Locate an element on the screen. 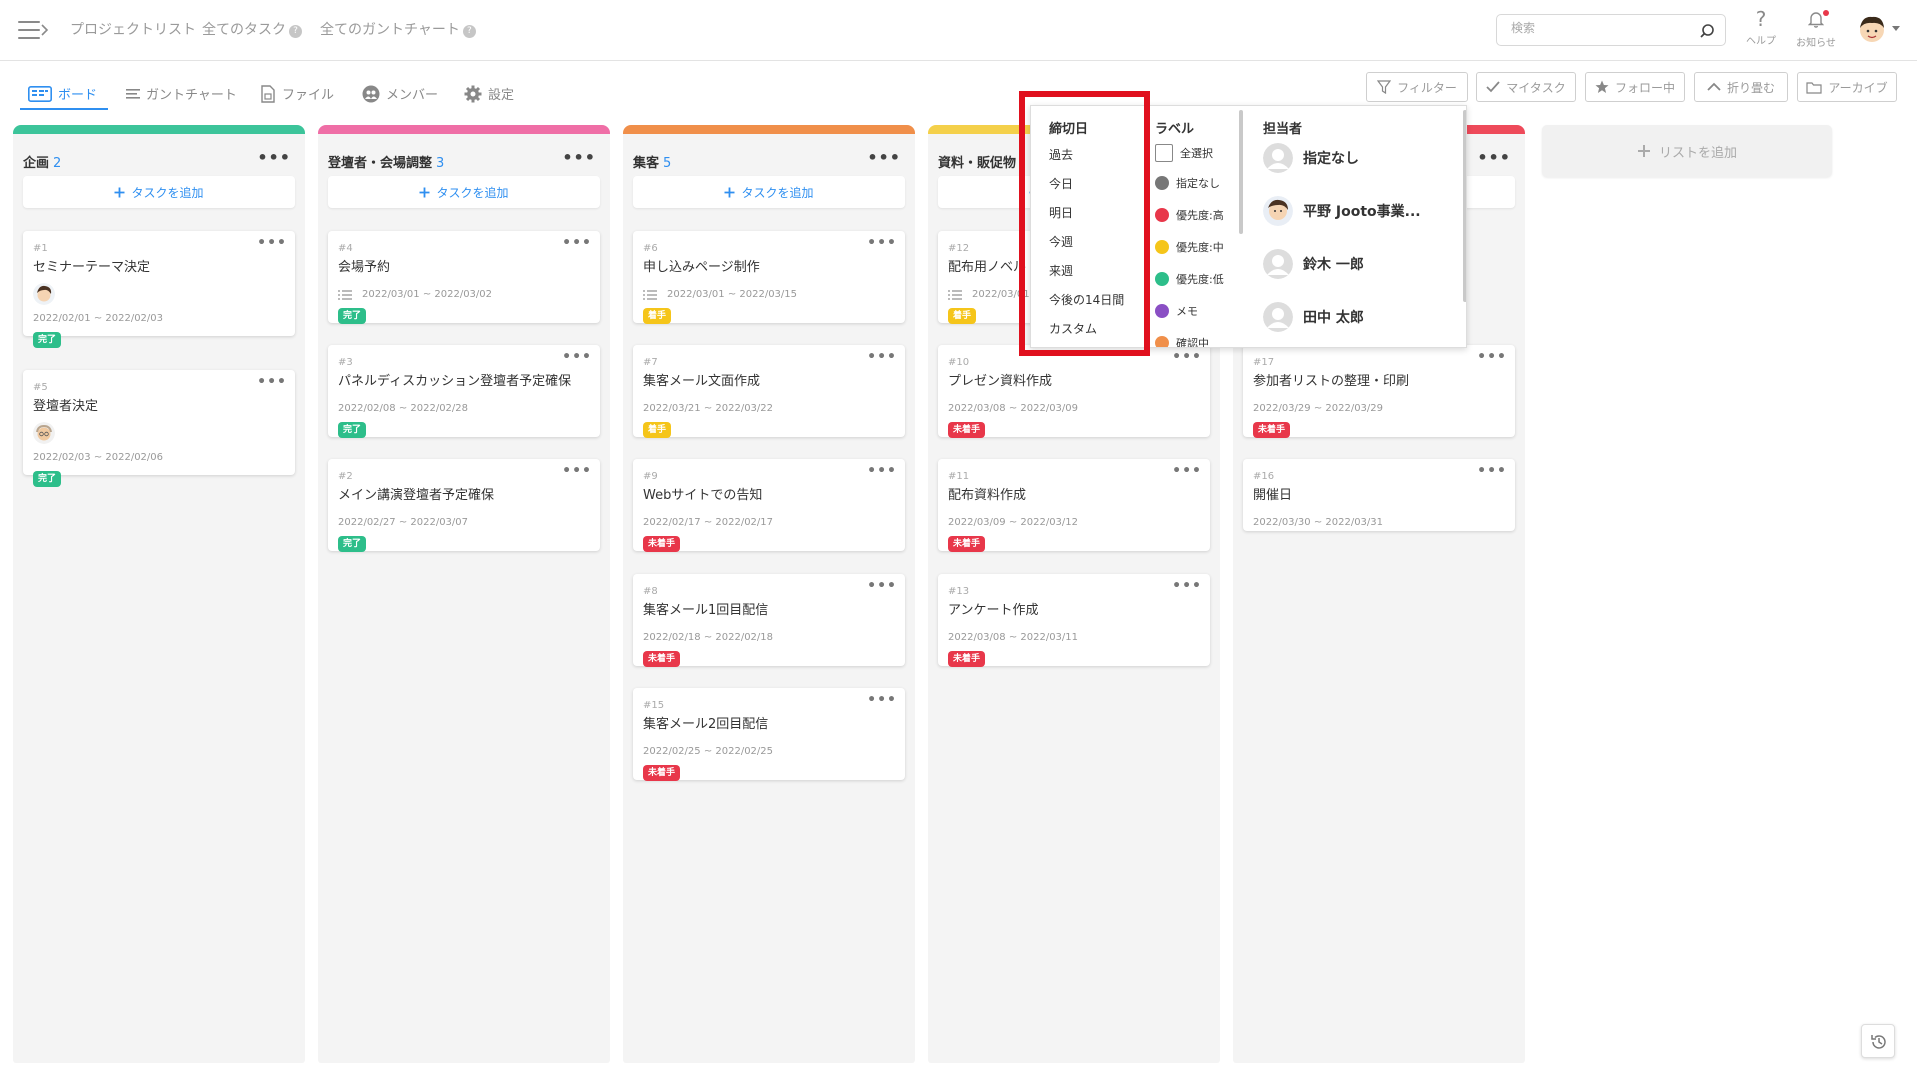 The height and width of the screenshot is (1076, 1917). task-date-range: 2022/02/08 ~ 2022/02/28 is located at coordinates (403, 408).